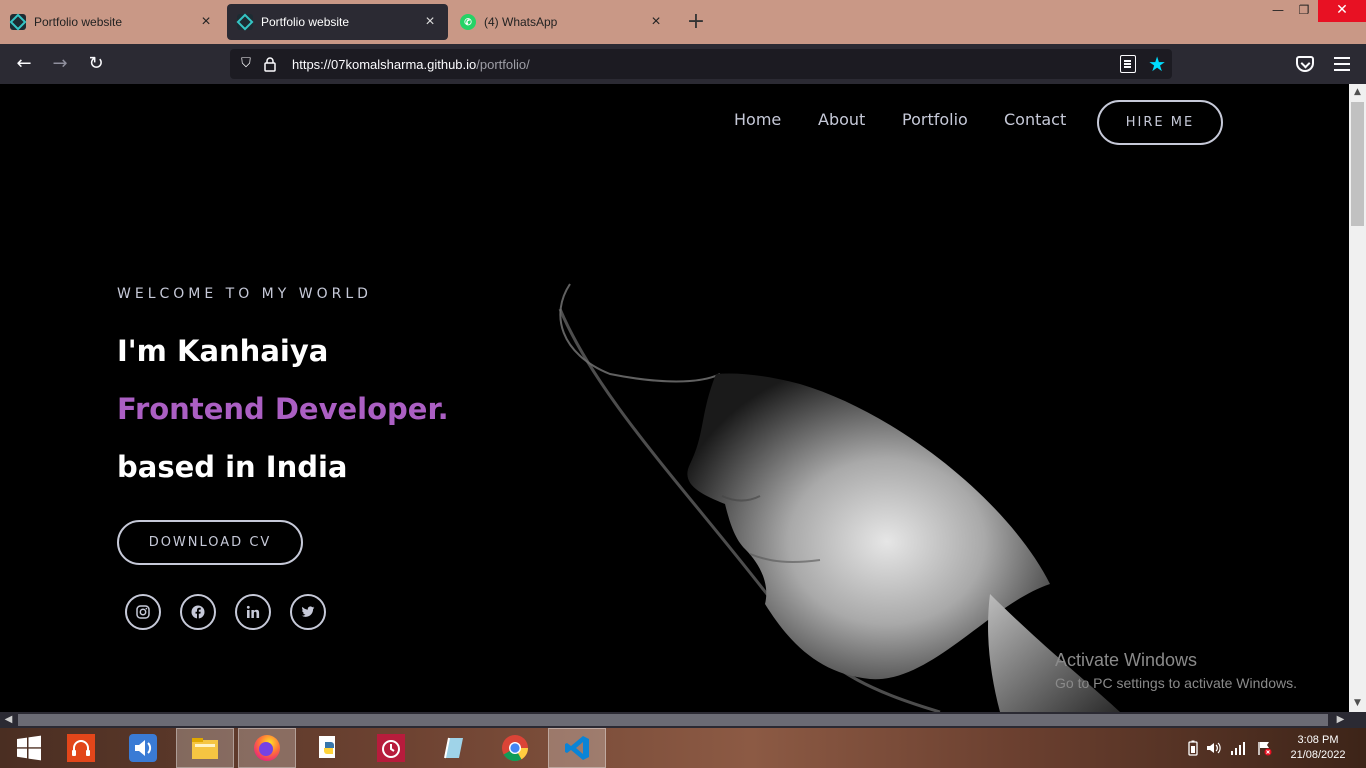  I want to click on lock-icon, so click(270, 64).